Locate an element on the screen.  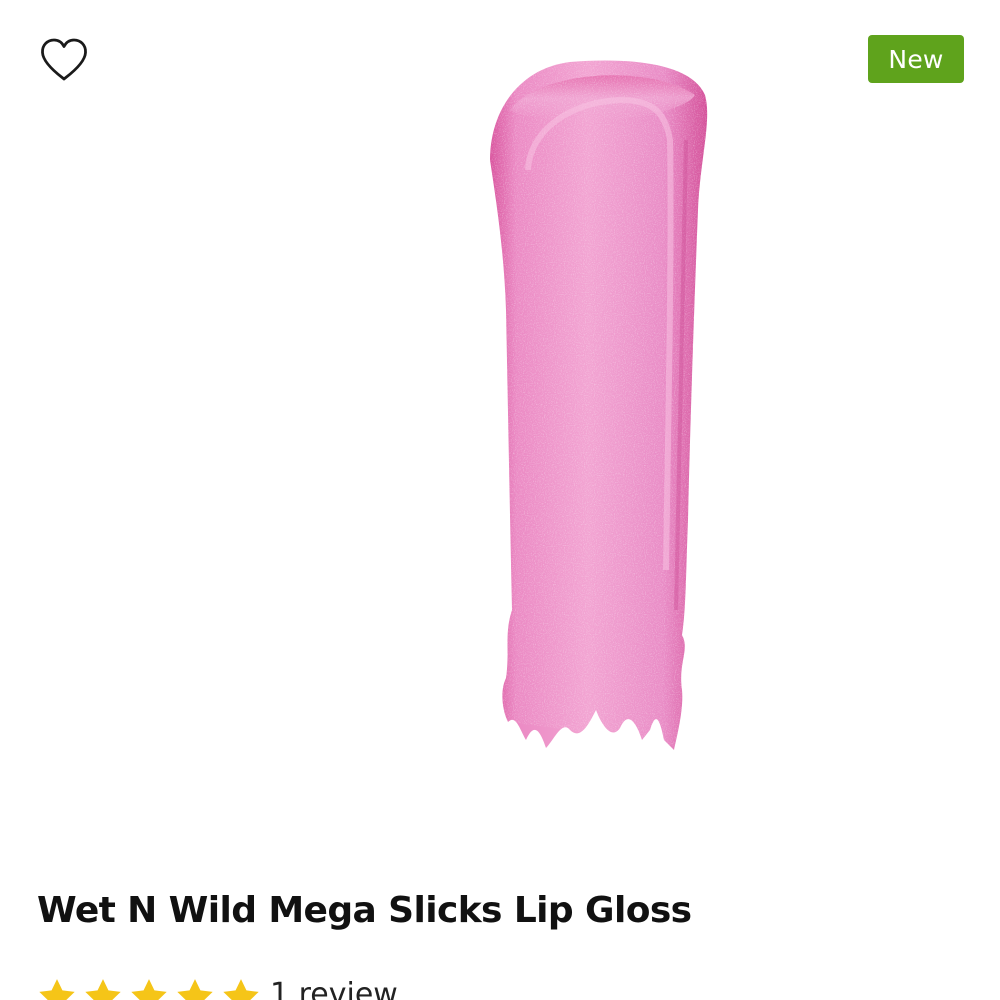
new-badge-label: New is located at coordinates (916, 59).